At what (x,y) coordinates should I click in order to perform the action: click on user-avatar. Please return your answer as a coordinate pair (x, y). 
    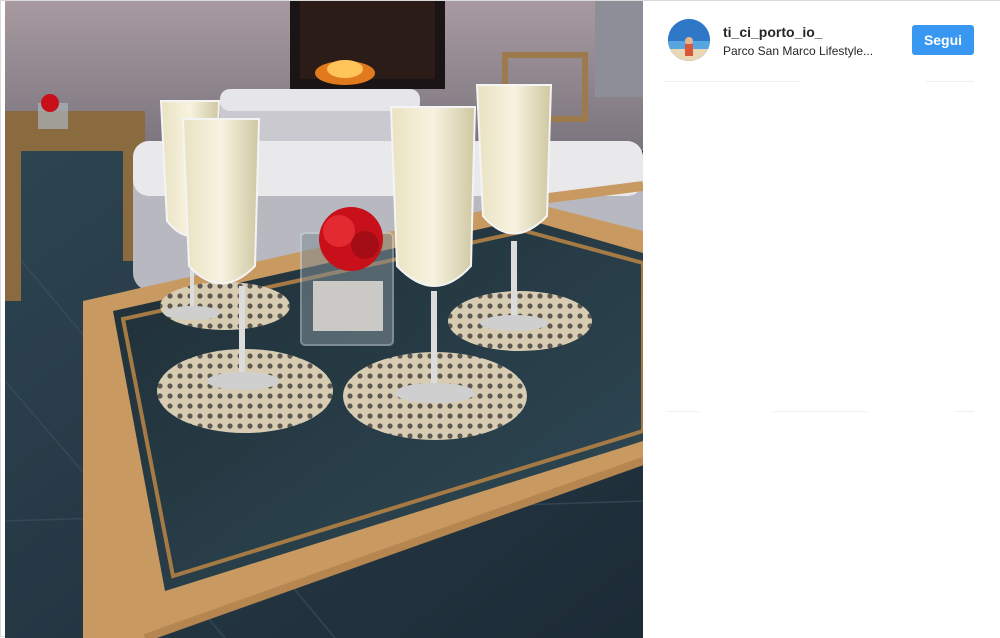
    Looking at the image, I should click on (689, 40).